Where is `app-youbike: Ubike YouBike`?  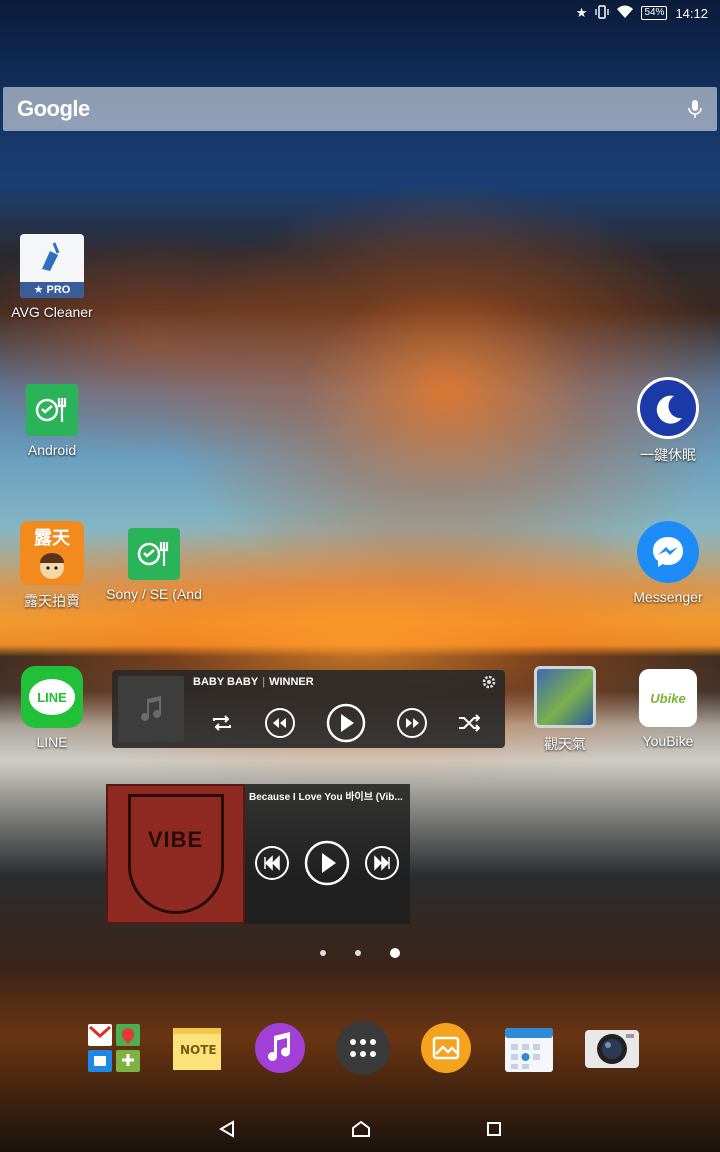 app-youbike: Ubike YouBike is located at coordinates (666, 709).